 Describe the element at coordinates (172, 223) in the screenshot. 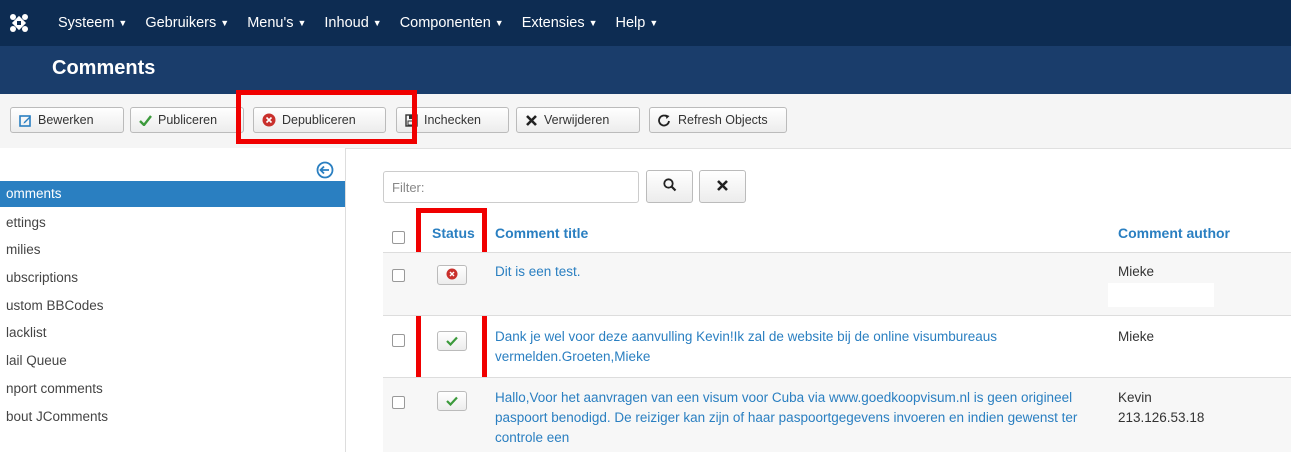

I see `sidebar-item-settings: ettings` at that location.